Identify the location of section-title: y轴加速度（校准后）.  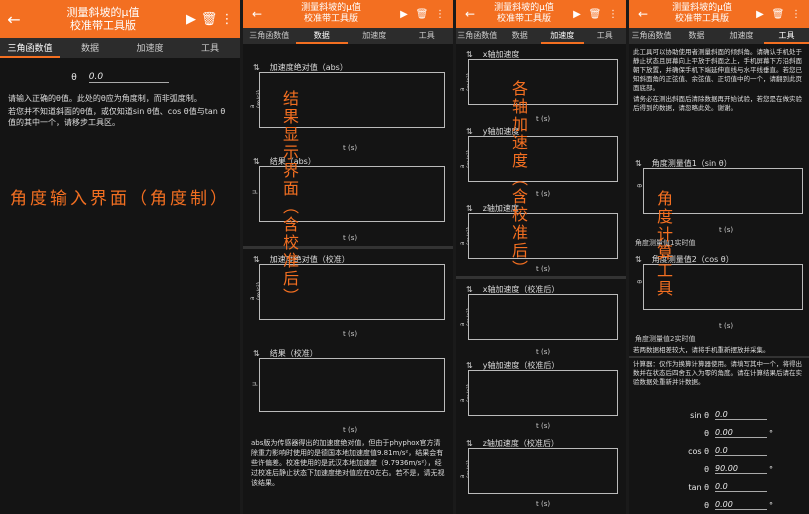
(521, 365).